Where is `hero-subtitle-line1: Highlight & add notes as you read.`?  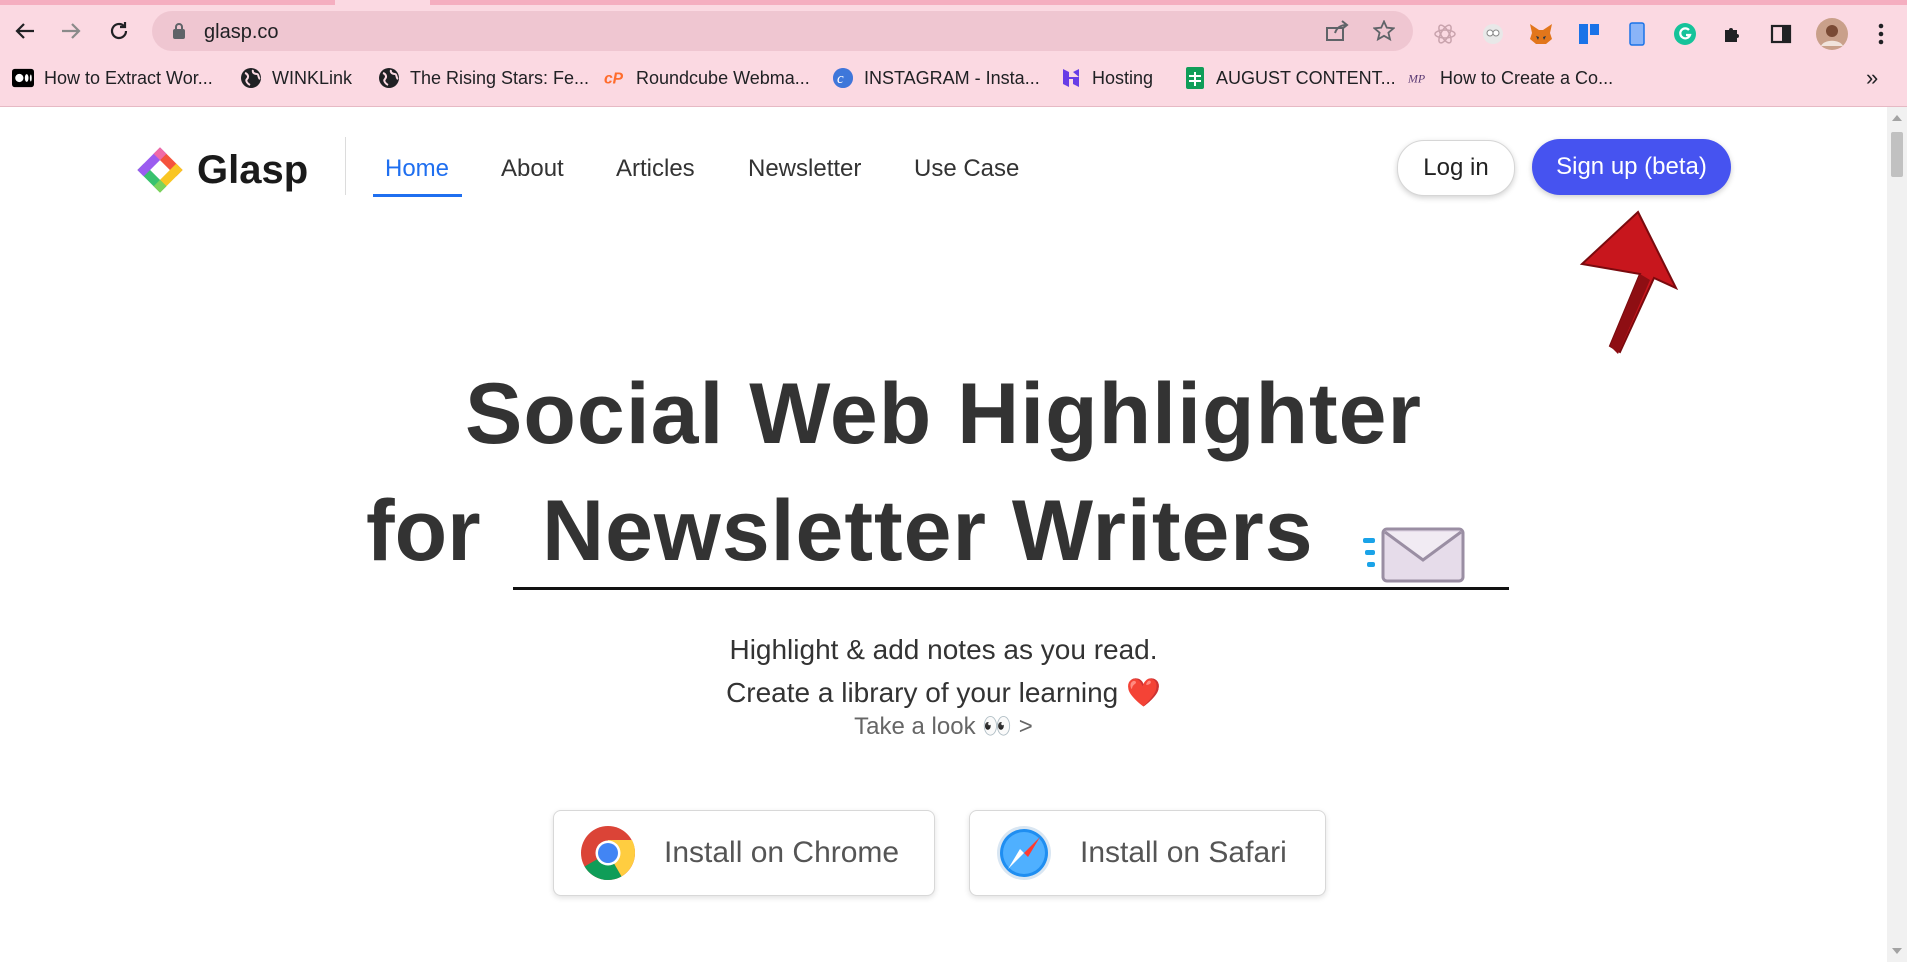
hero-subtitle-line1: Highlight & add notes as you read. is located at coordinates (943, 649).